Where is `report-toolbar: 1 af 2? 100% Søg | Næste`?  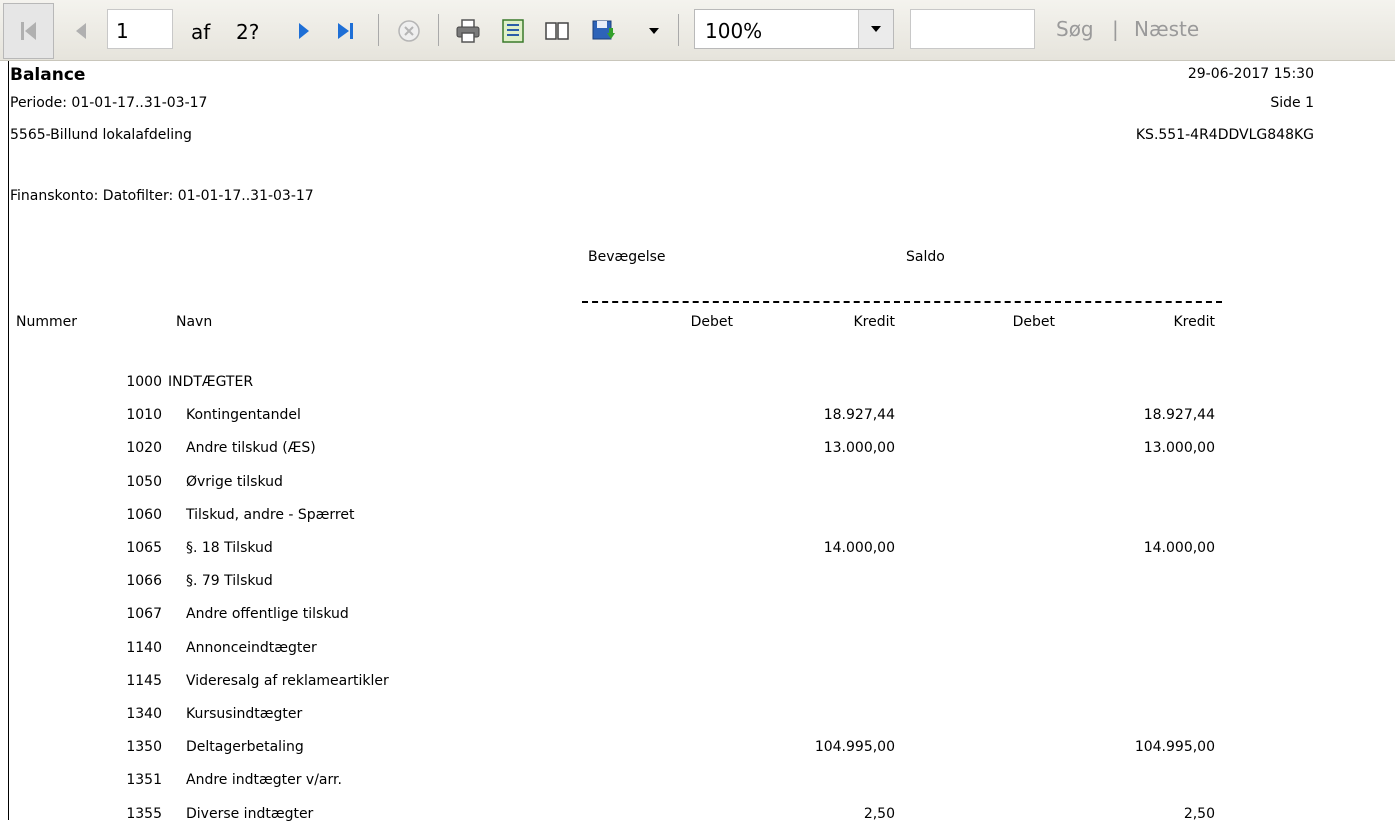 report-toolbar: 1 af 2? 100% Søg | Næste is located at coordinates (697, 30).